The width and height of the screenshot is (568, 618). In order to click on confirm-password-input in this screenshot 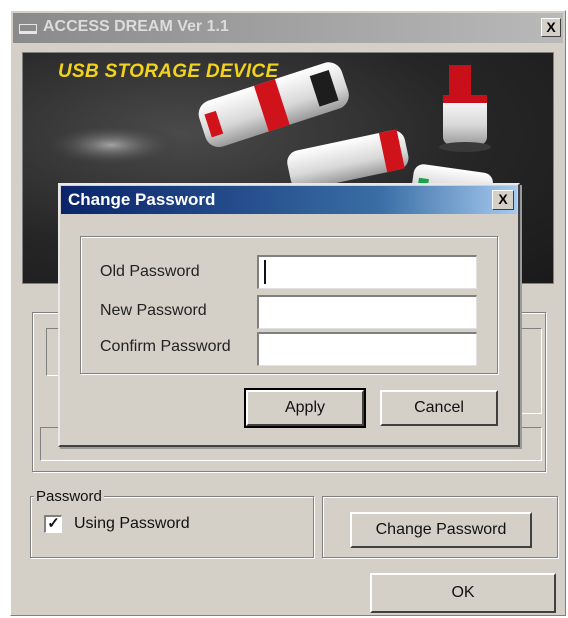, I will do `click(367, 349)`.